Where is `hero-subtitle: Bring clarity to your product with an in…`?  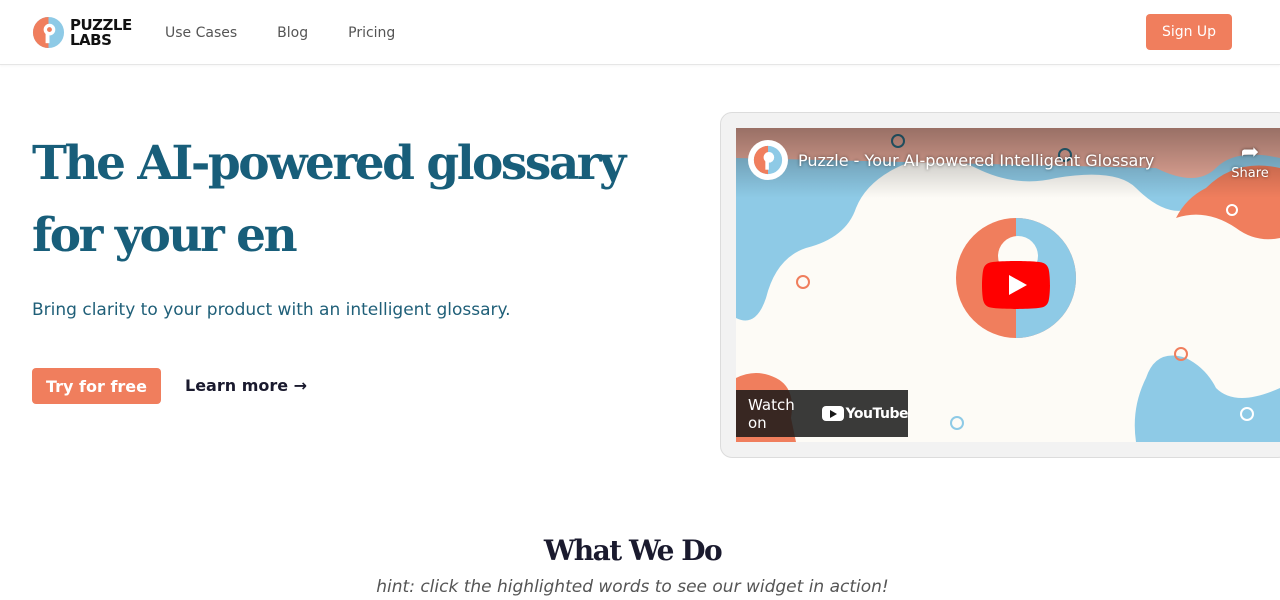 hero-subtitle: Bring clarity to your product with an in… is located at coordinates (271, 310).